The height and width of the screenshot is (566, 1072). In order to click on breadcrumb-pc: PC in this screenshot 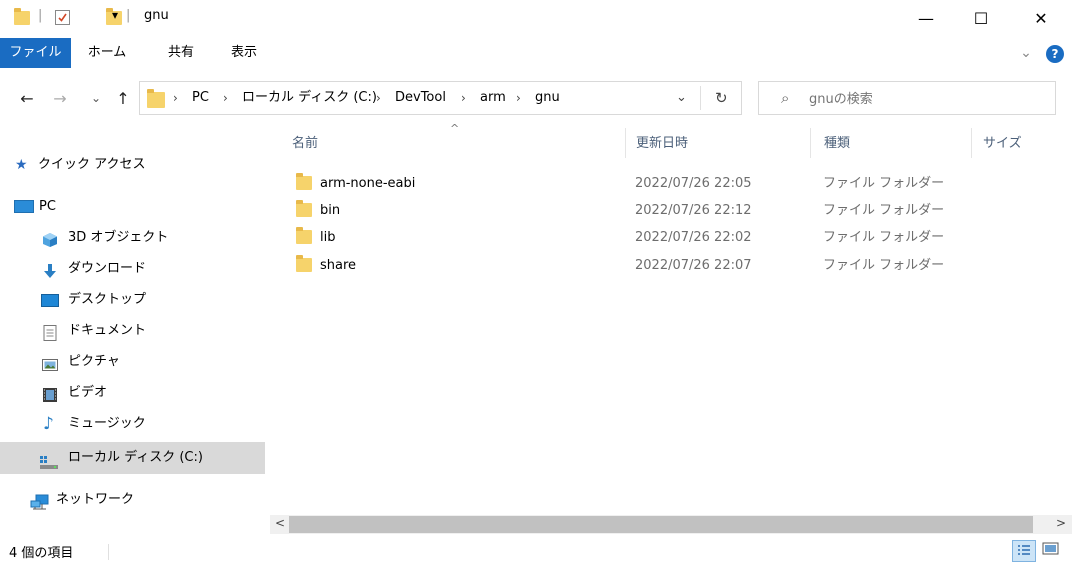, I will do `click(200, 98)`.